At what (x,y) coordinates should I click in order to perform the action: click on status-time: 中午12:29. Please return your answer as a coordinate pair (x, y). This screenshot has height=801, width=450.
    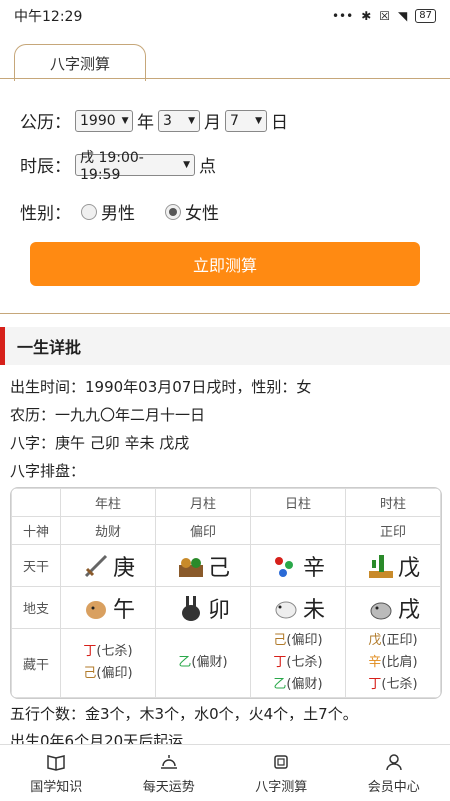
    Looking at the image, I should click on (48, 16).